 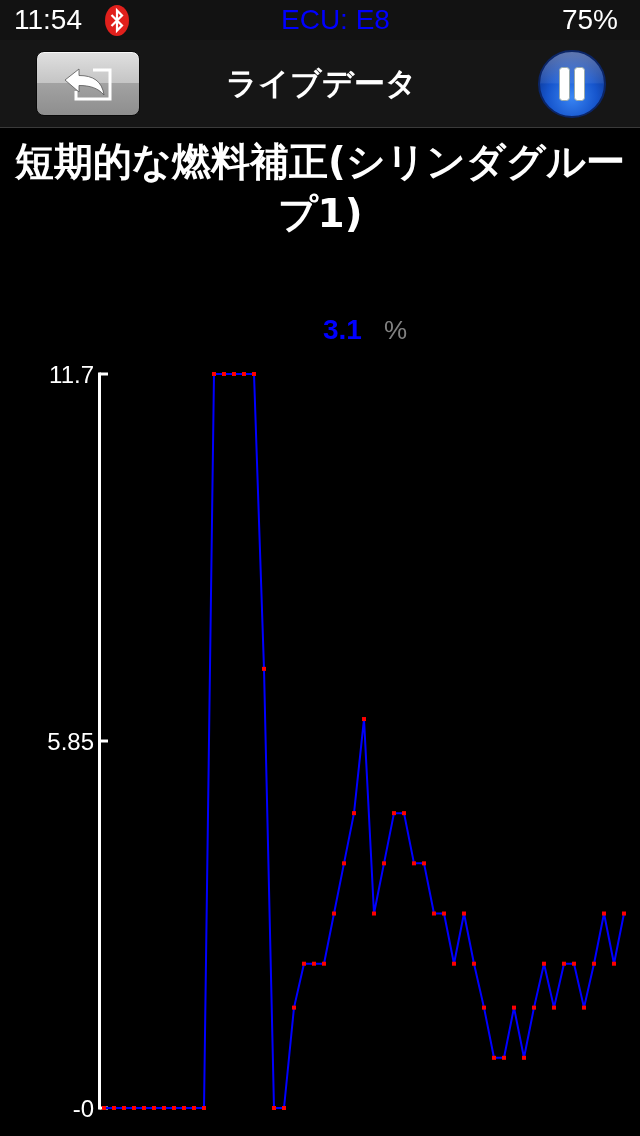 I want to click on axis-tick-label: 11.7, so click(x=71, y=374).